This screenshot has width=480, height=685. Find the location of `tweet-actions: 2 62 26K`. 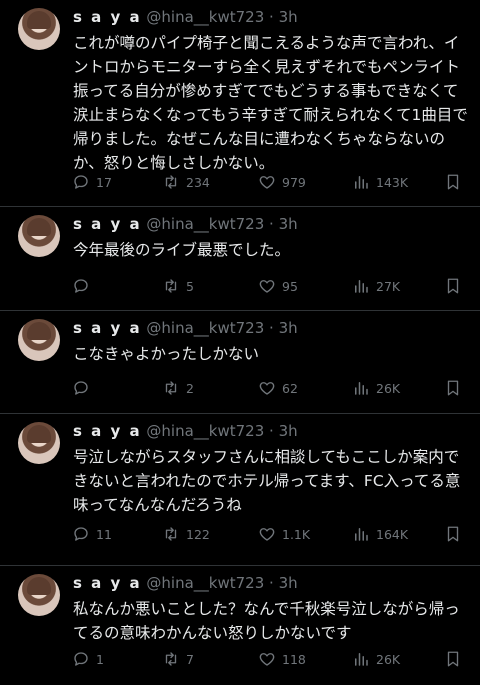

tweet-actions: 2 62 26K is located at coordinates (269, 388).